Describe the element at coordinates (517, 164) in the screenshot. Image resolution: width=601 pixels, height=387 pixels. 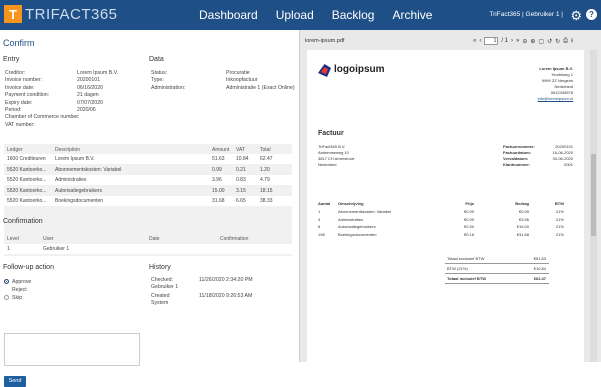
I see `meta-label: Klantnummer:` at that location.